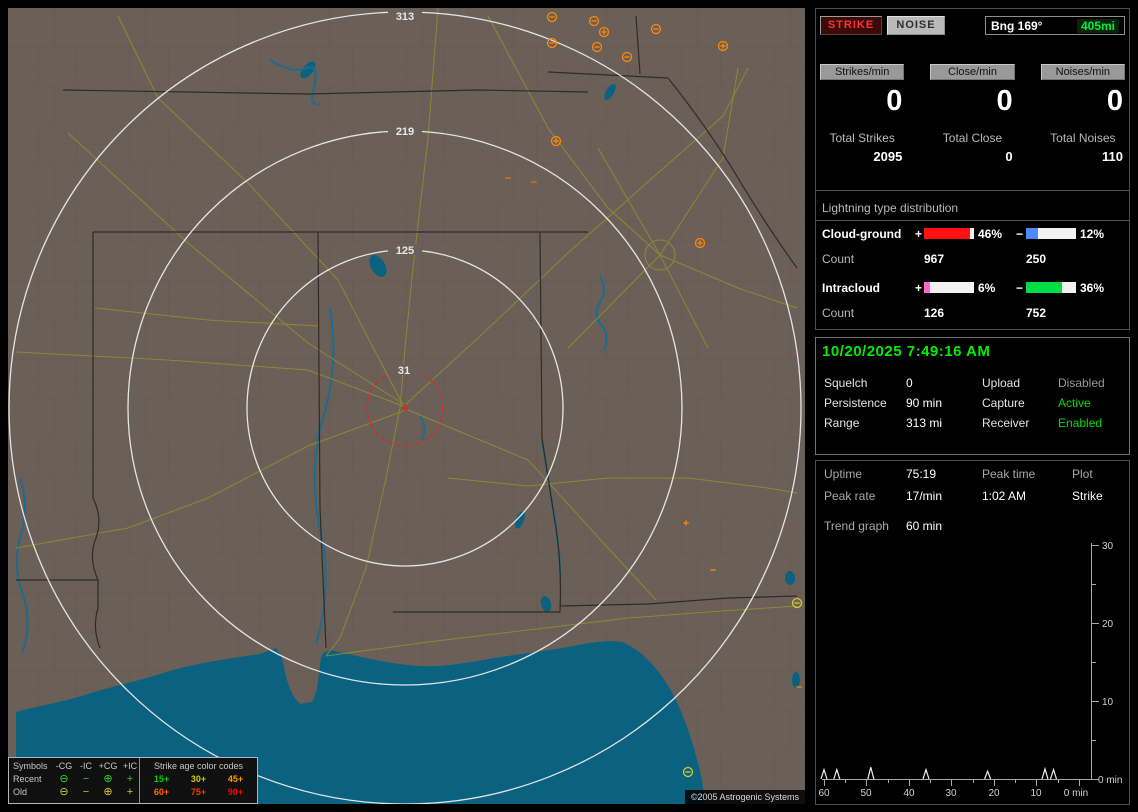  What do you see at coordinates (916, 25) in the screenshot?
I see `noise-mode-button: NOISE` at bounding box center [916, 25].